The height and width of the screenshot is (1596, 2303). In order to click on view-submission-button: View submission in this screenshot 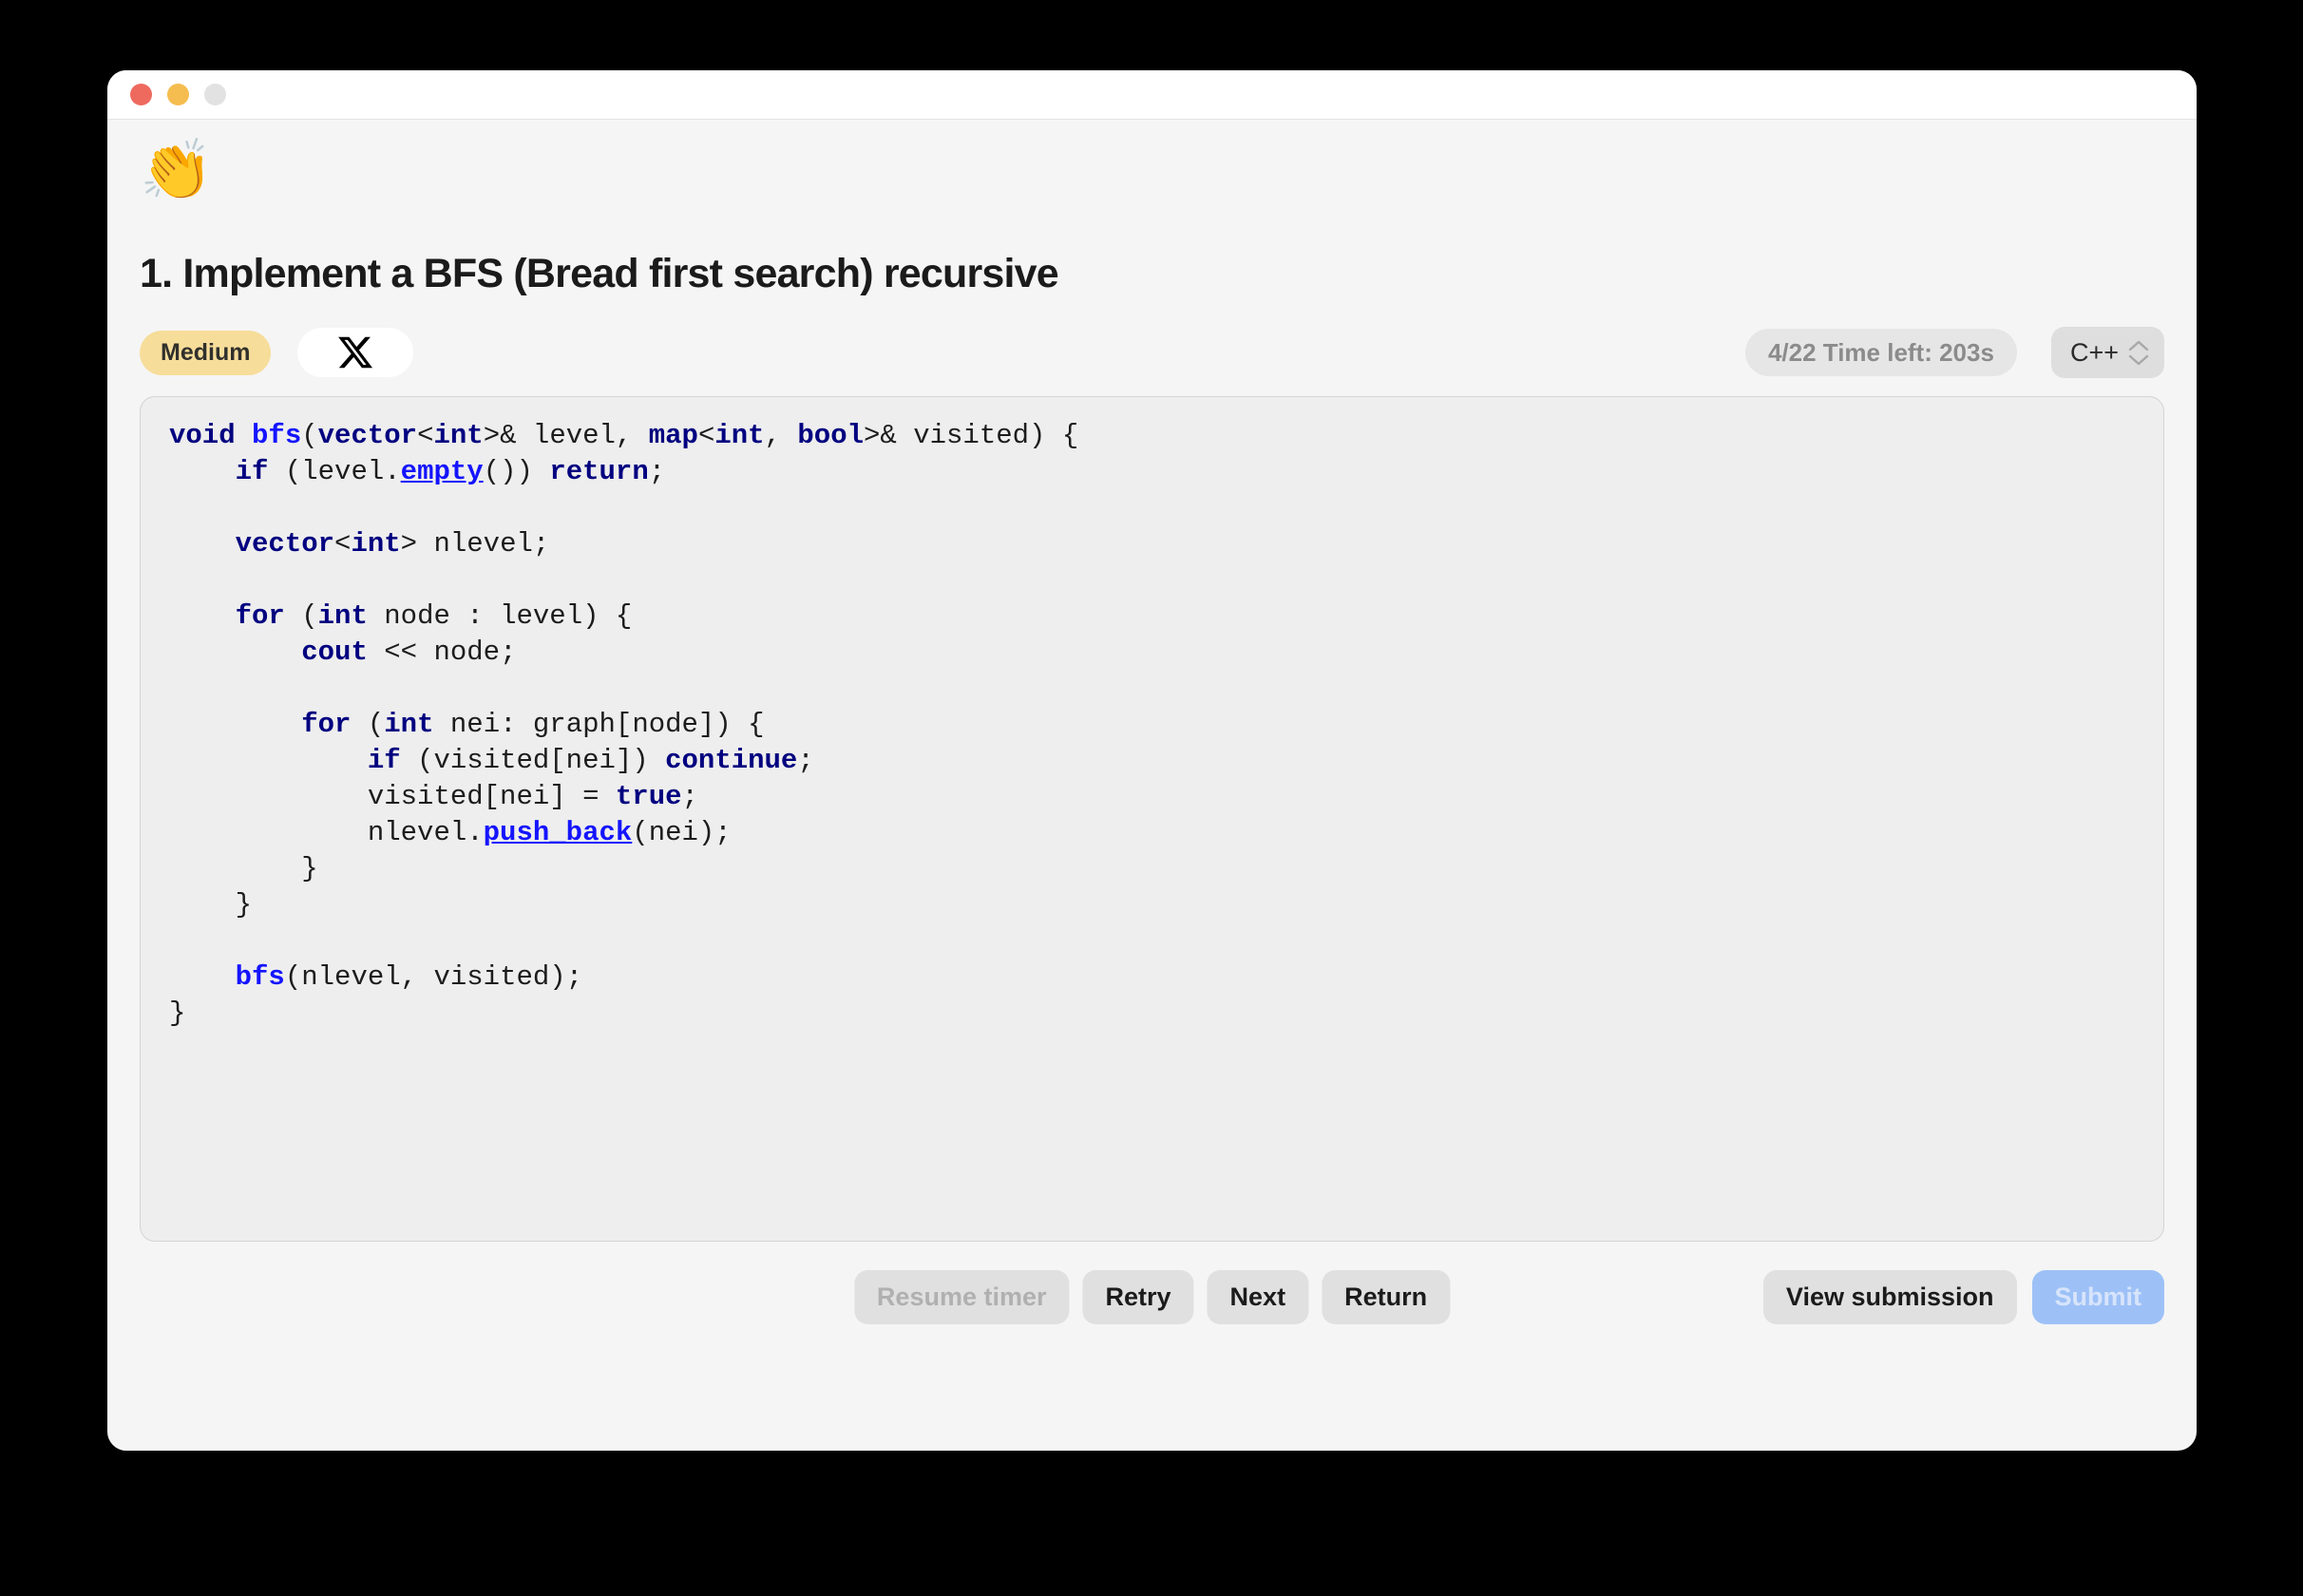, I will do `click(1889, 1296)`.